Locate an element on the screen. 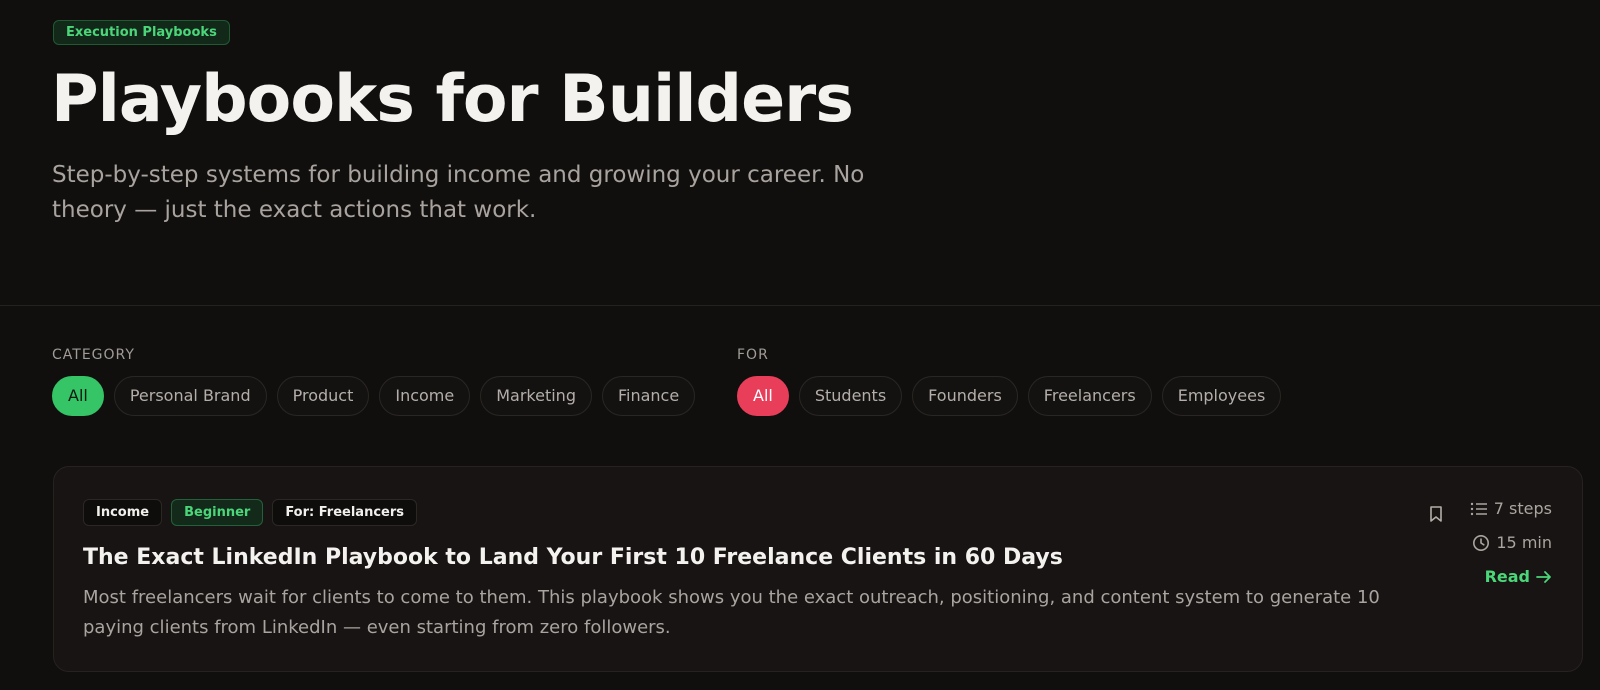 This screenshot has height=690, width=1600. category-chip-finance: Finance is located at coordinates (648, 396).